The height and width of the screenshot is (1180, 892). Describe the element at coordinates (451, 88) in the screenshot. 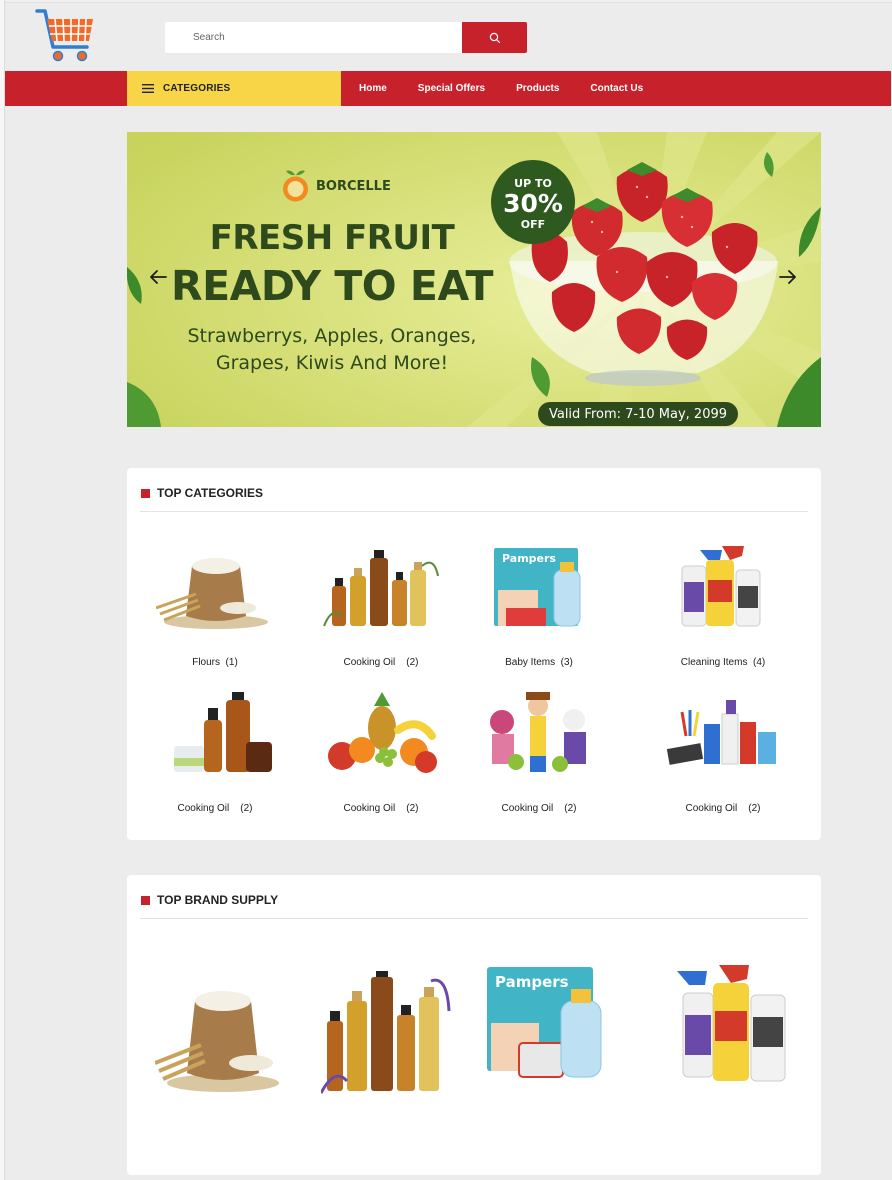

I see `nav-link-special-offers: Special Offers` at that location.